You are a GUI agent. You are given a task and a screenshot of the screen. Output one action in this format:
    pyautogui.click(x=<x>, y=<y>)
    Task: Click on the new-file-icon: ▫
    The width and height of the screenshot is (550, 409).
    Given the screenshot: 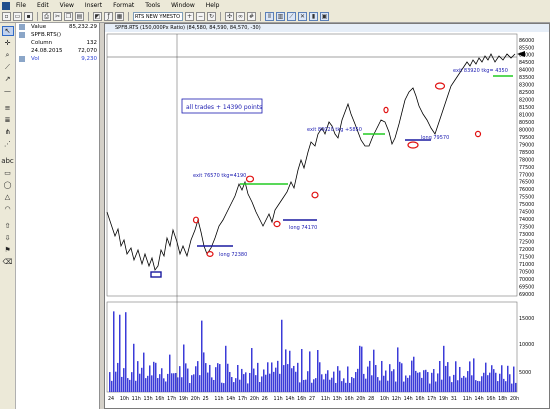 What is the action you would take?
    pyautogui.click(x=6, y=16)
    